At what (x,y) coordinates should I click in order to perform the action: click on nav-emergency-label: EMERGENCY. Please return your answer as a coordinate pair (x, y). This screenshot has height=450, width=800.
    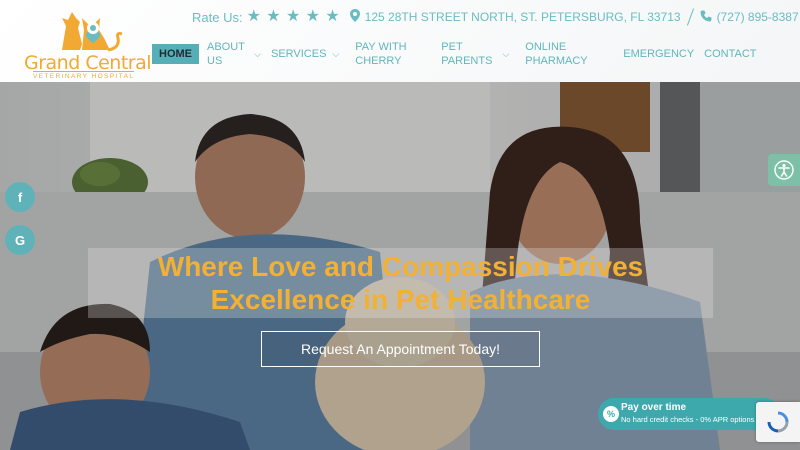
    Looking at the image, I should click on (659, 54).